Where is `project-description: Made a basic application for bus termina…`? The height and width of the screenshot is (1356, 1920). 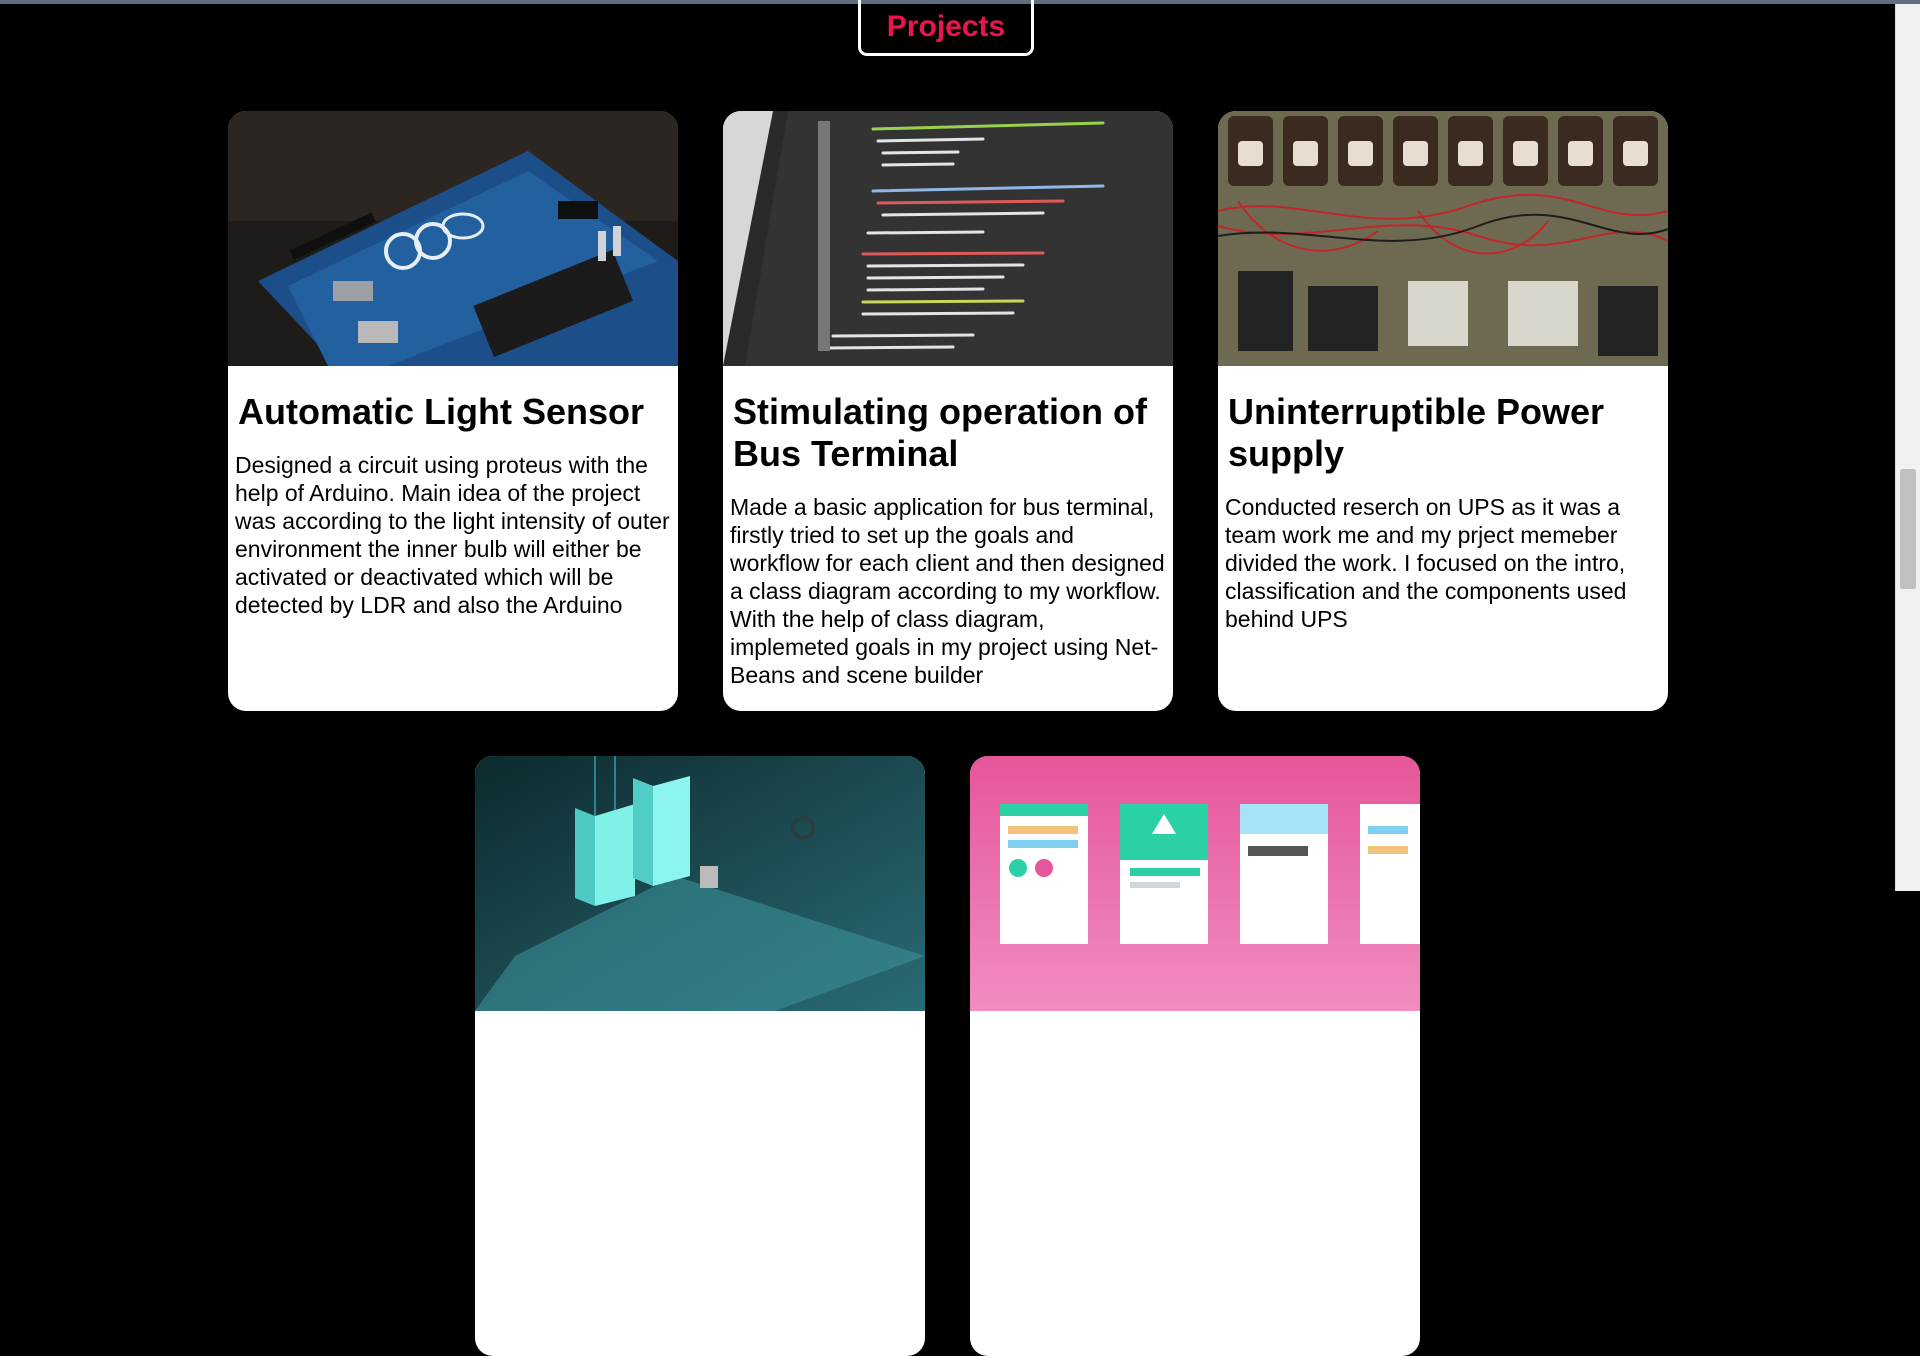 project-description: Made a basic application for bus termina… is located at coordinates (947, 591).